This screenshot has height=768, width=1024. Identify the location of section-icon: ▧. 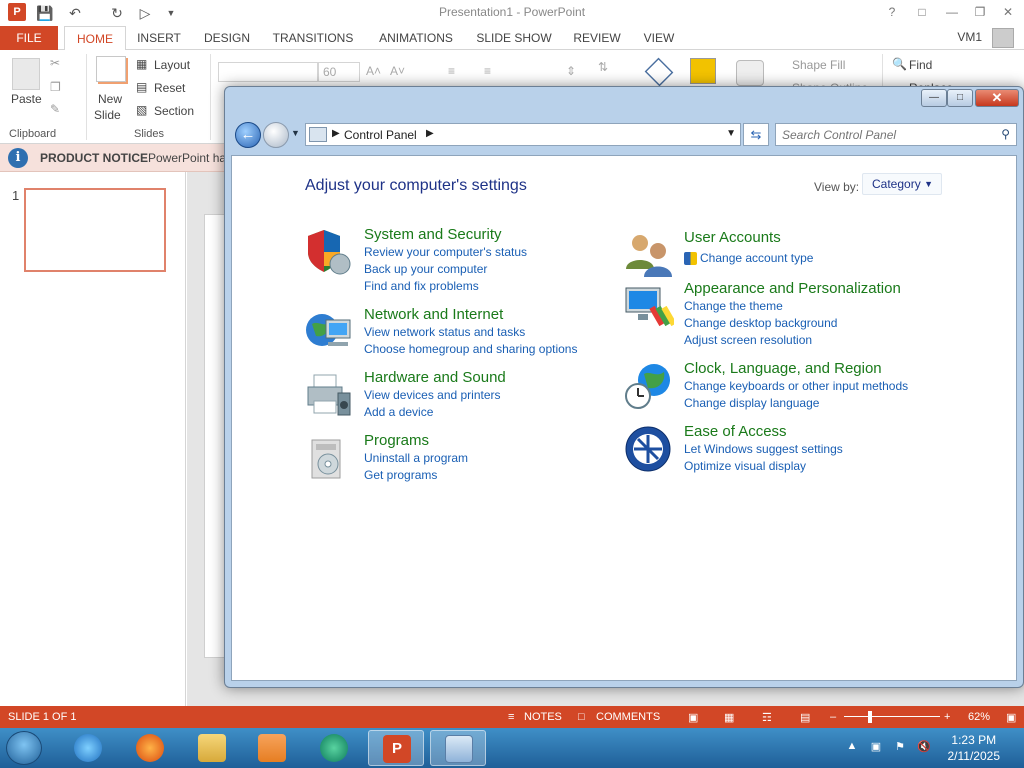
(141, 110).